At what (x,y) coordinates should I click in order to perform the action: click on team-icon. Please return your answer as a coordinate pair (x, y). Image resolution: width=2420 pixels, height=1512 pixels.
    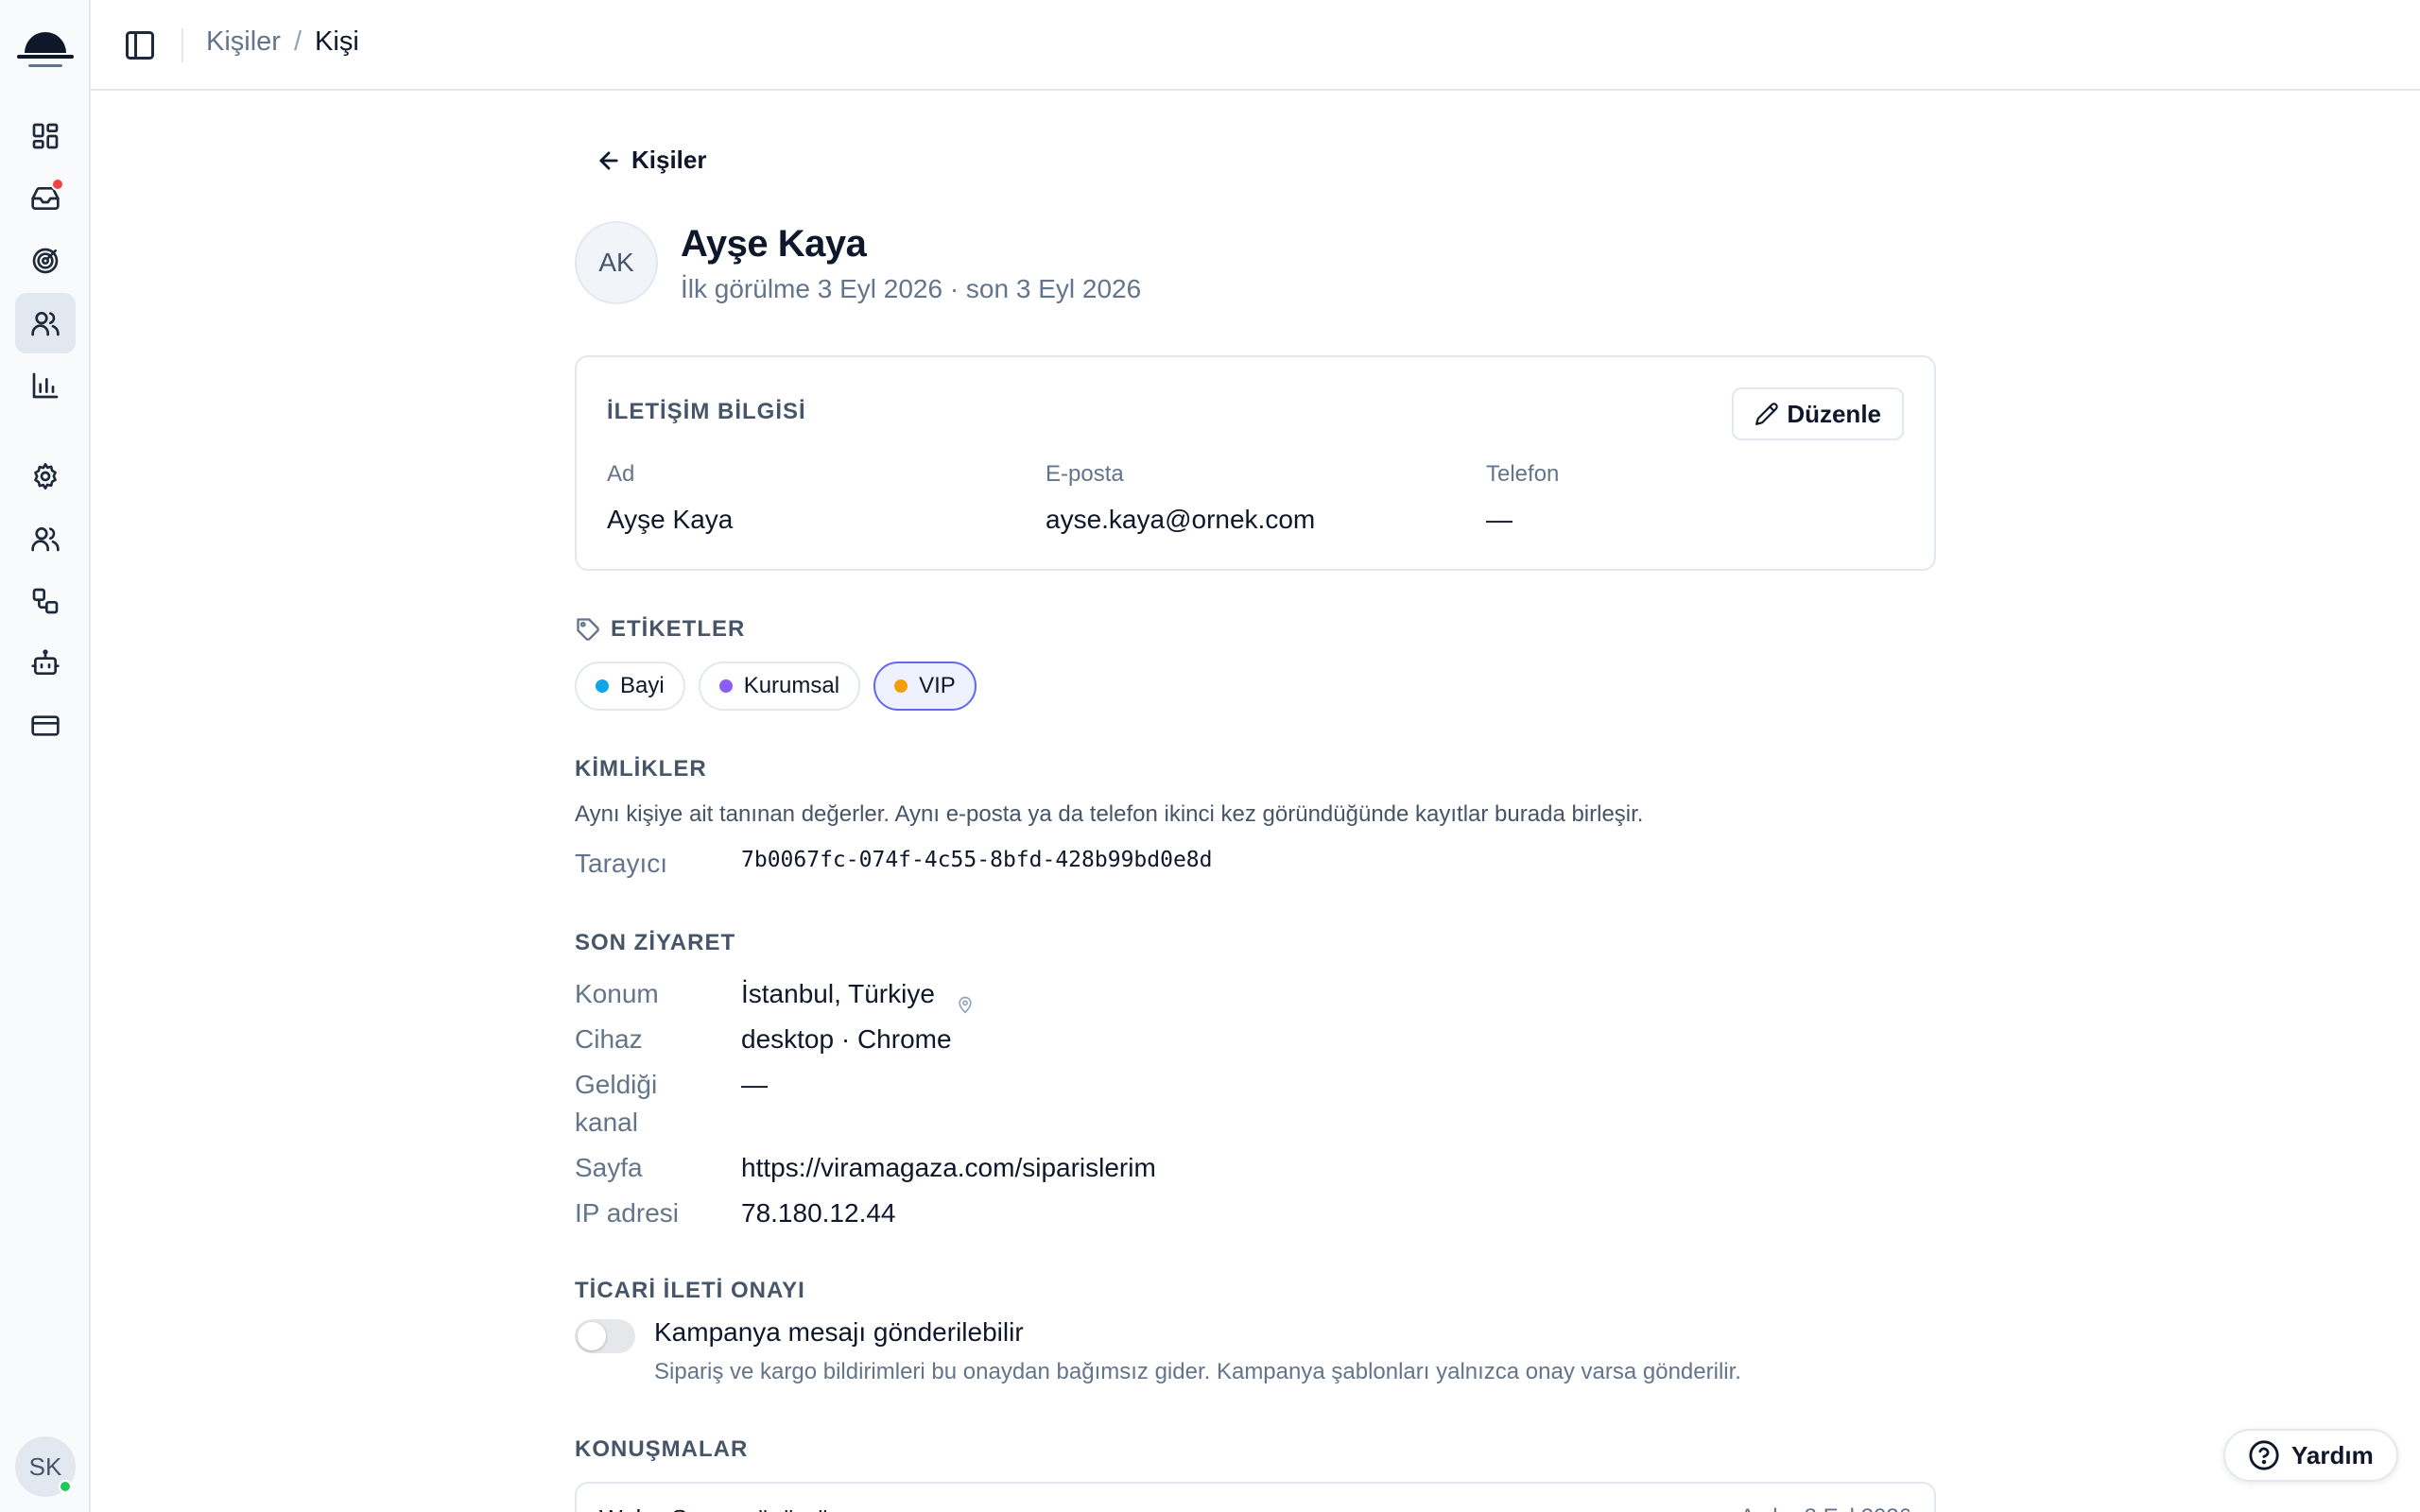
    Looking at the image, I should click on (45, 539).